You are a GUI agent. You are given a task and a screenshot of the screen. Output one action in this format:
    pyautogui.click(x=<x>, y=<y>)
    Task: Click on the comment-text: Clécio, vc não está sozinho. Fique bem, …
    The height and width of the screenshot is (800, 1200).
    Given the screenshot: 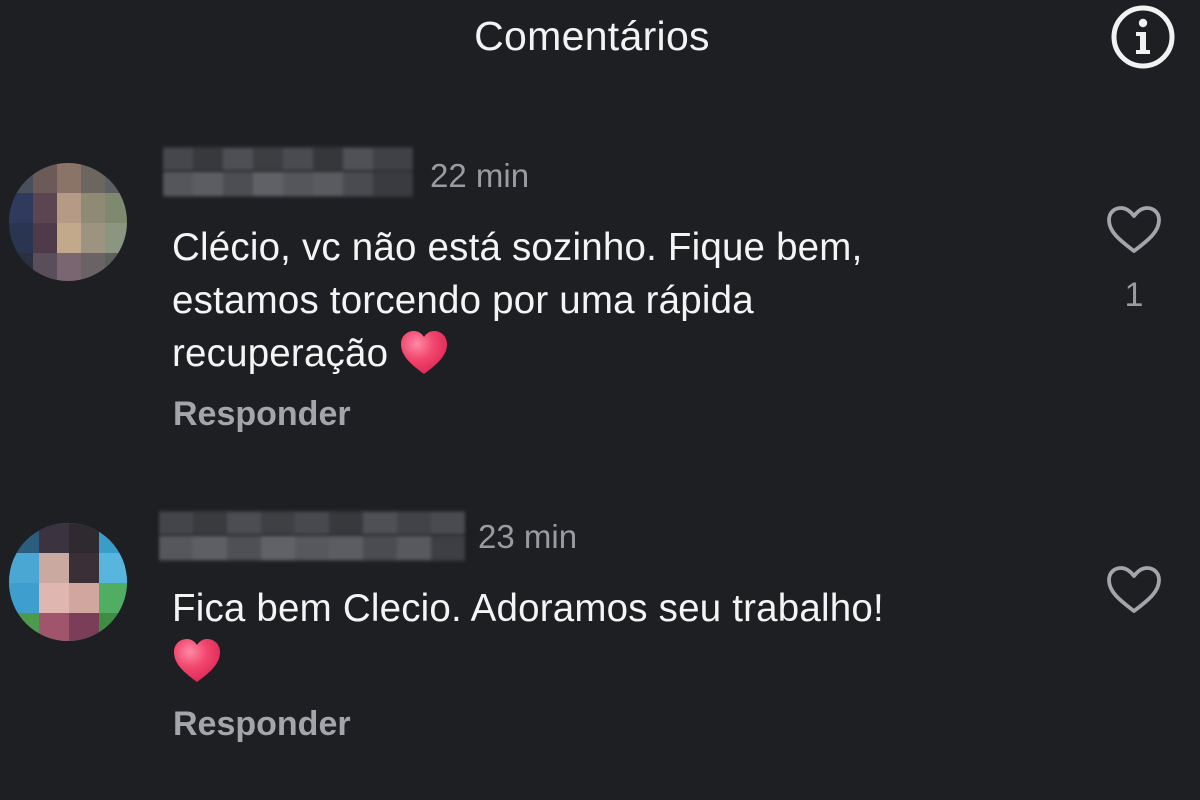 What is the action you would take?
    pyautogui.click(x=517, y=300)
    